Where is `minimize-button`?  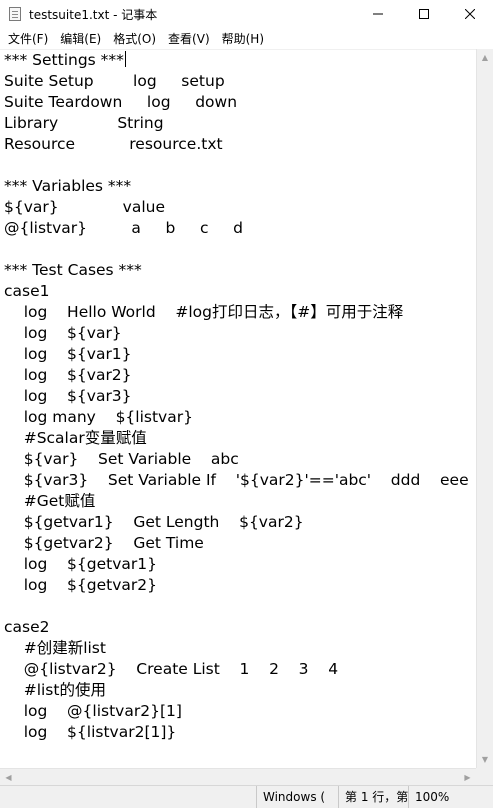
minimize-button is located at coordinates (378, 14).